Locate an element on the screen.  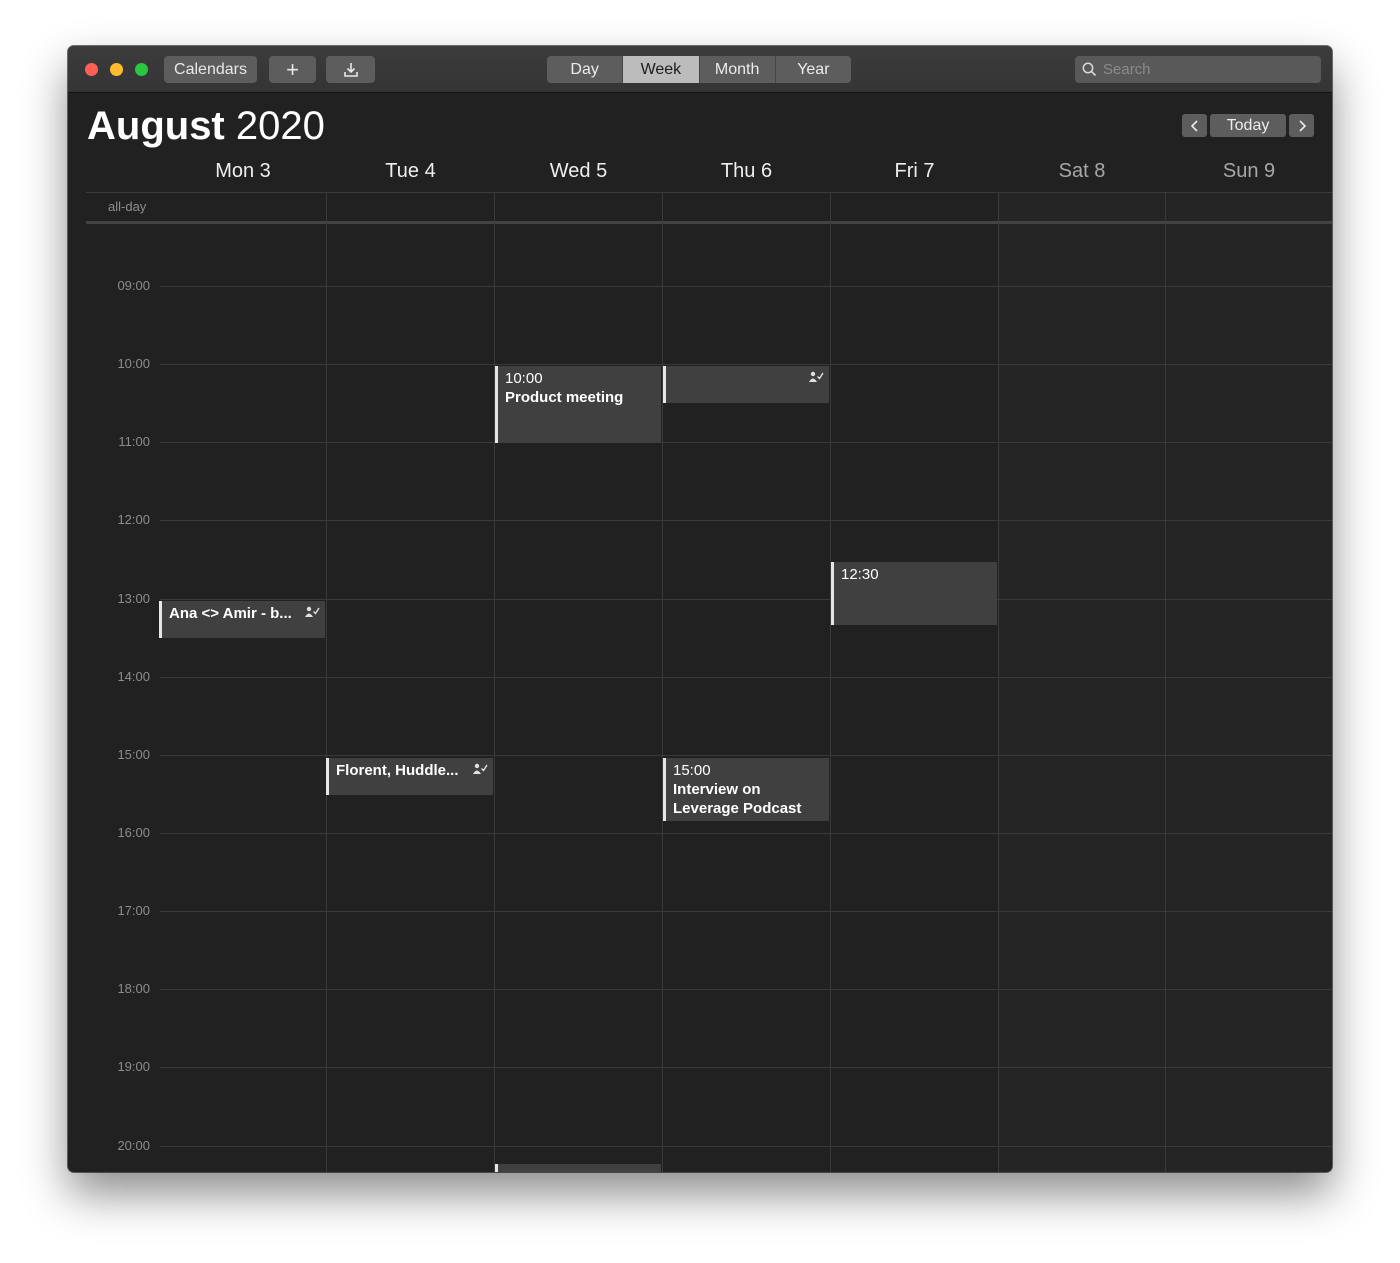
hour-label: 15:00 is located at coordinates (133, 754).